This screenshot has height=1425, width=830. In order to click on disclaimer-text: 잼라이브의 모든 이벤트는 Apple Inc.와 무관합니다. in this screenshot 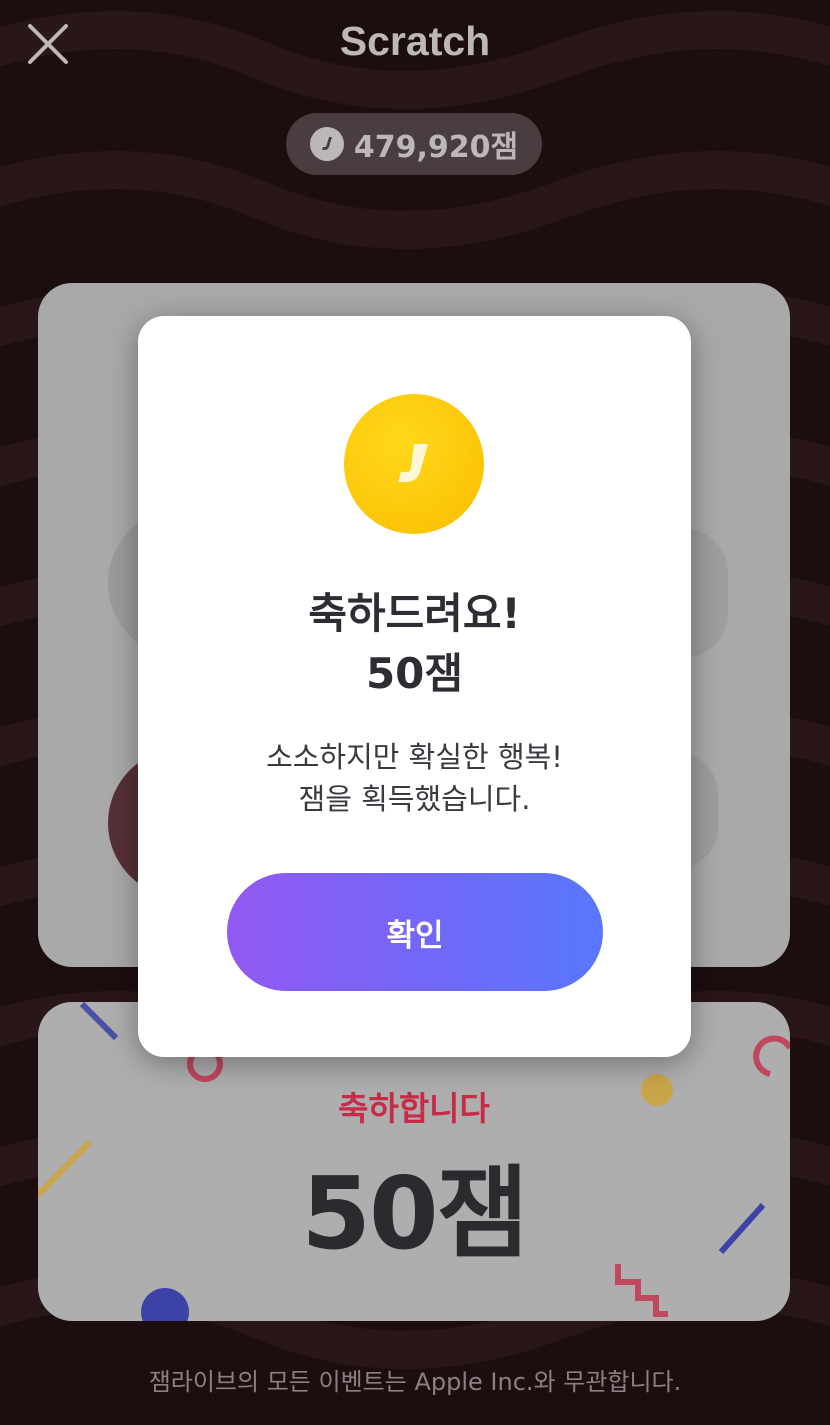, I will do `click(415, 1382)`.